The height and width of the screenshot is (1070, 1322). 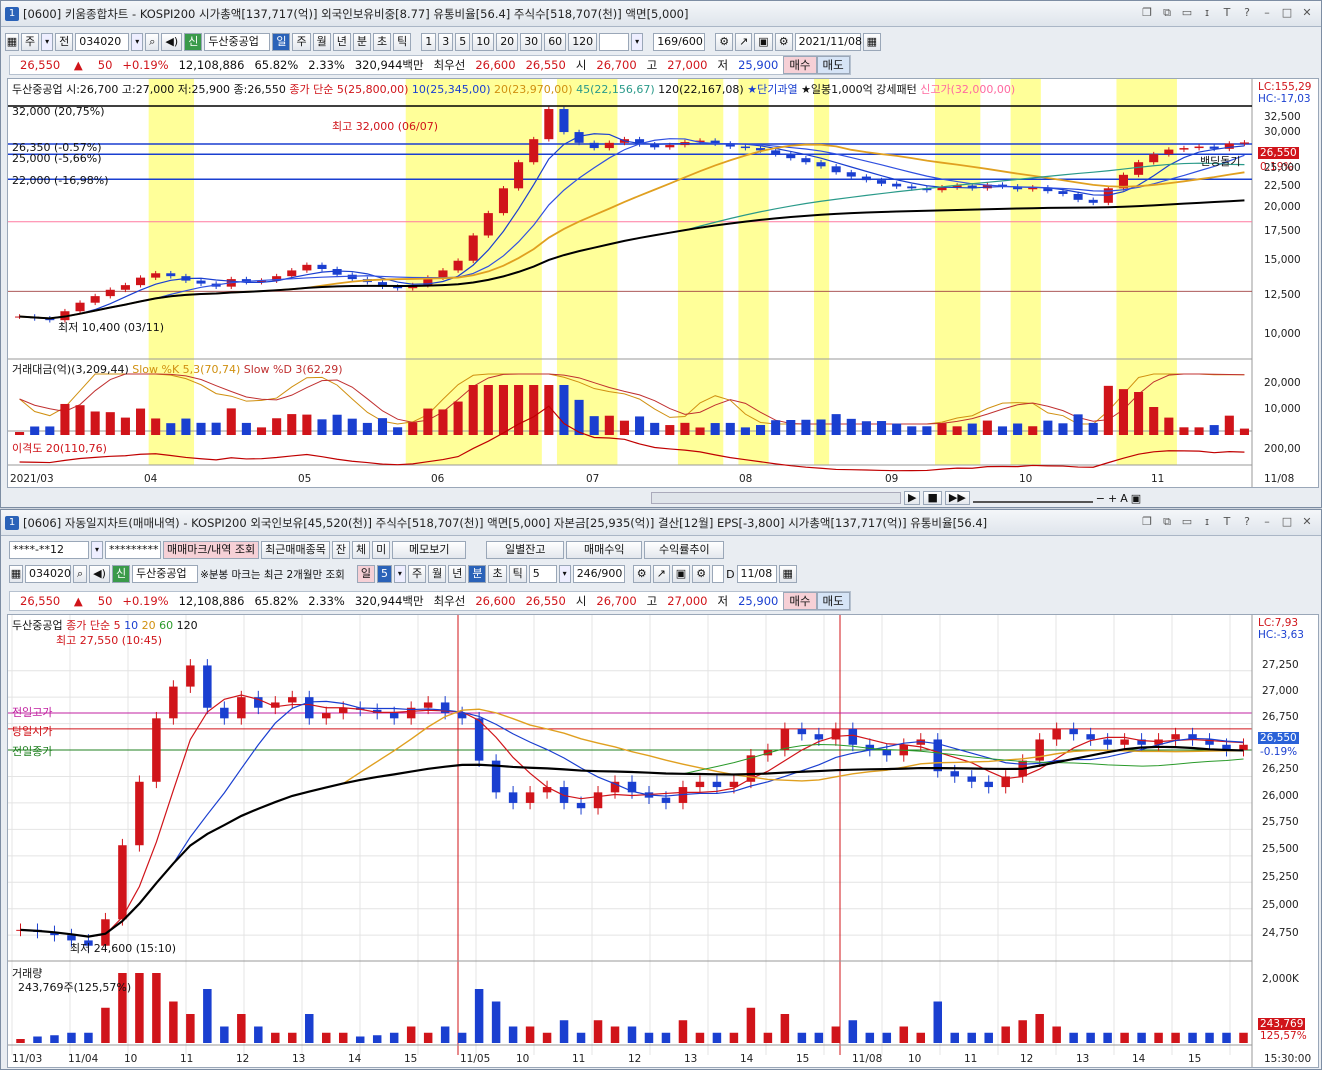 I want to click on count-input: 246/900, so click(x=598, y=574).